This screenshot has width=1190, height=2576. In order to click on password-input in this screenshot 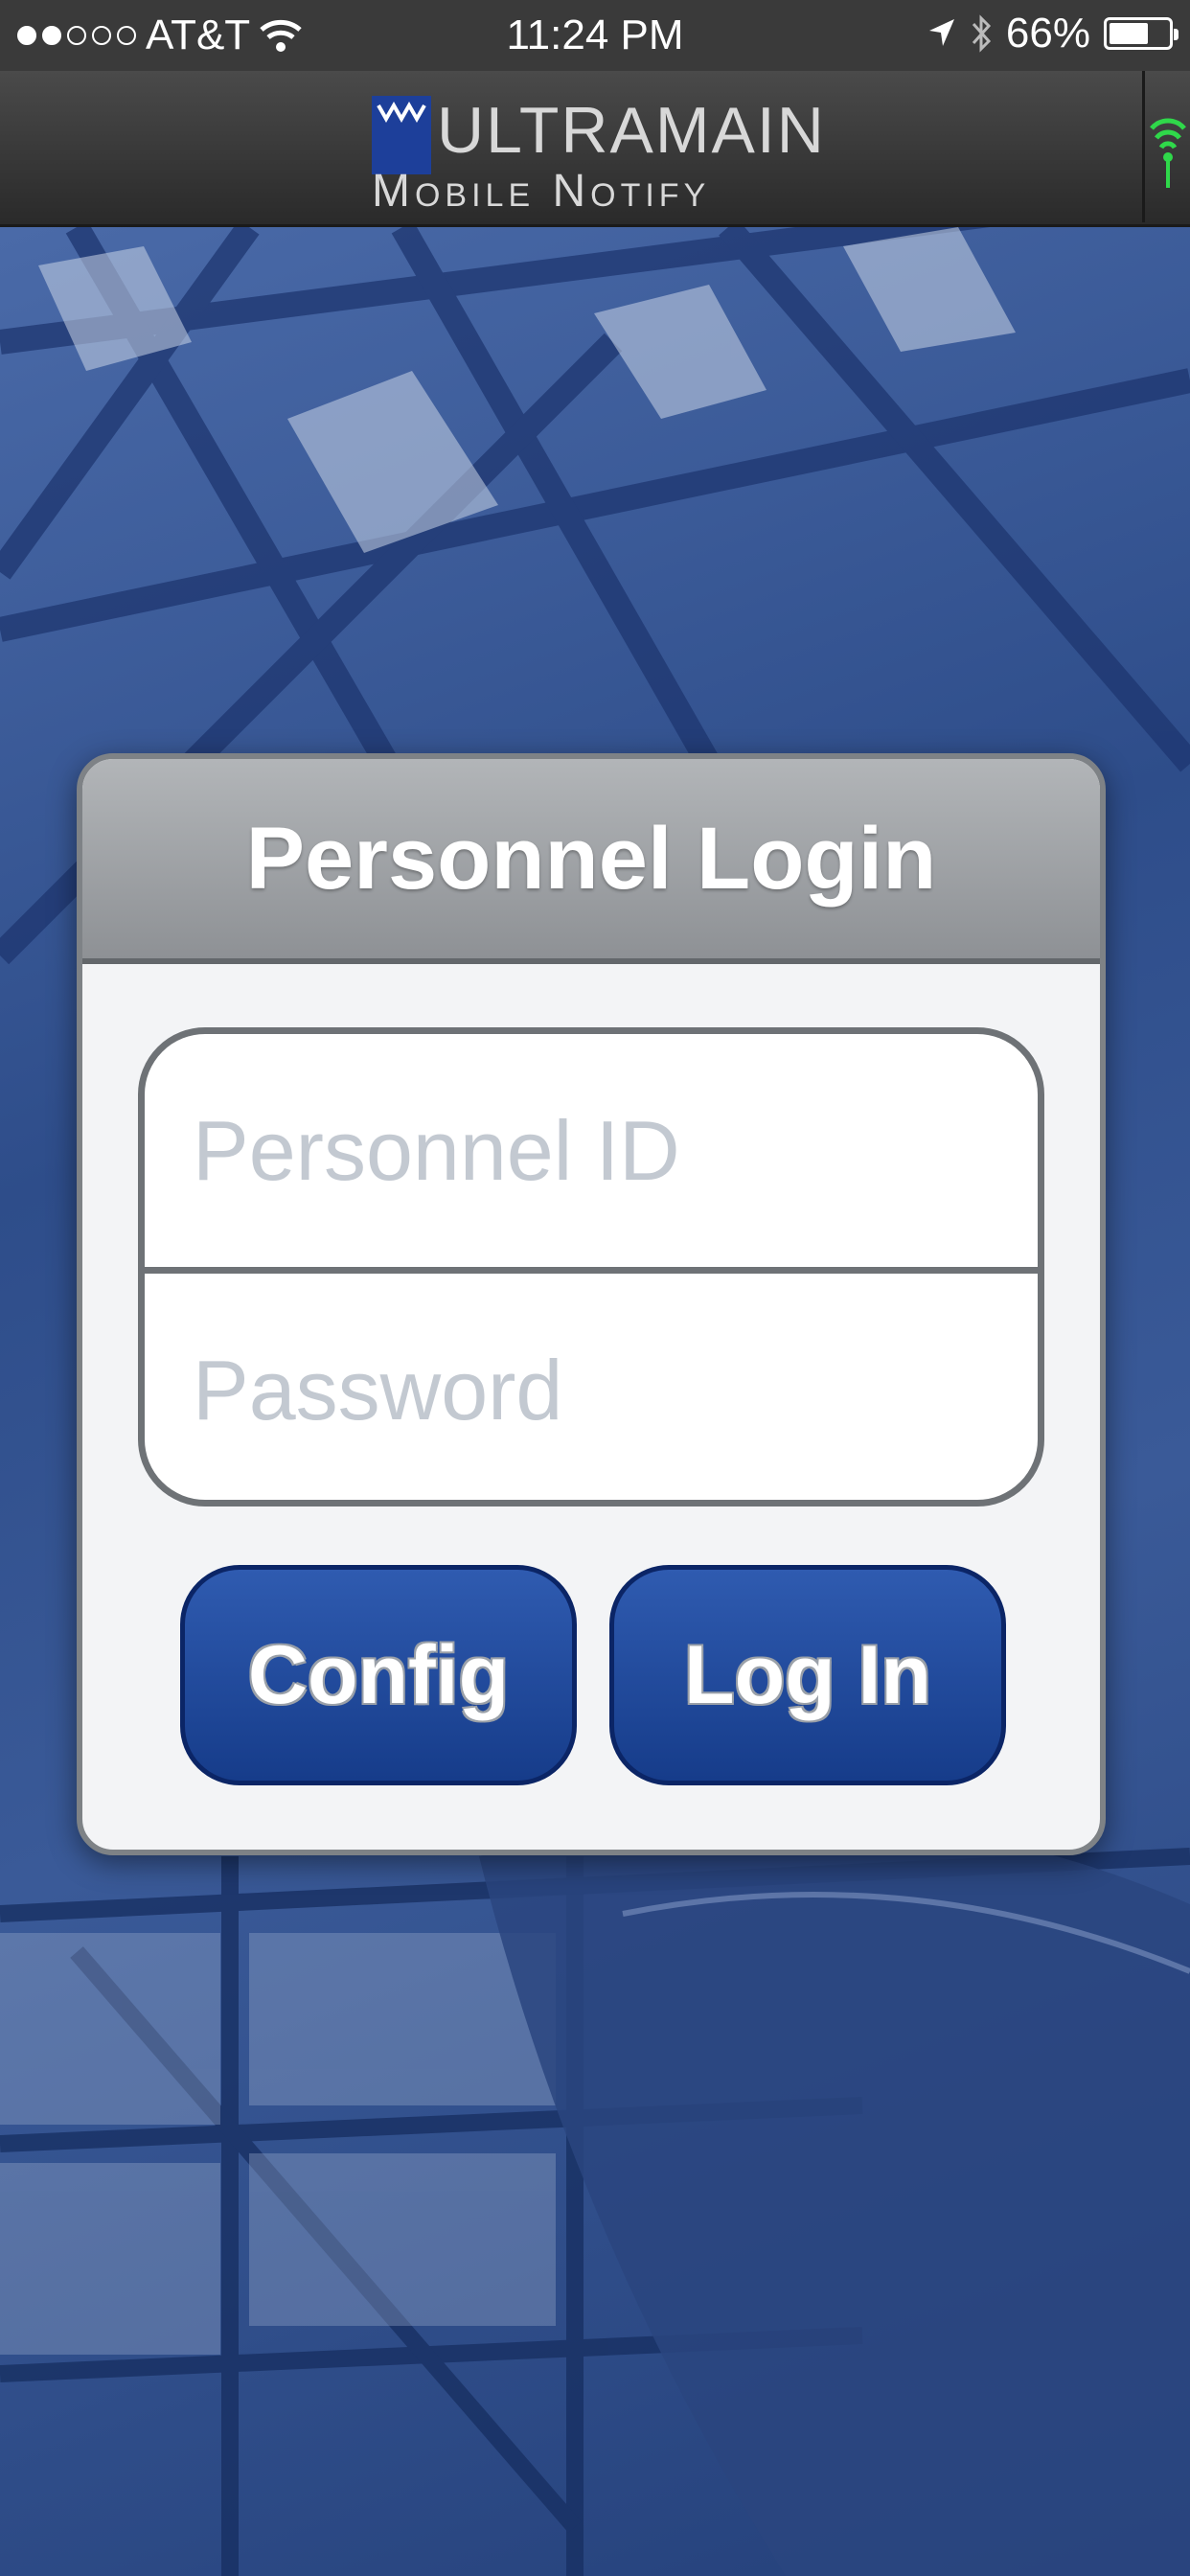, I will do `click(591, 1387)`.